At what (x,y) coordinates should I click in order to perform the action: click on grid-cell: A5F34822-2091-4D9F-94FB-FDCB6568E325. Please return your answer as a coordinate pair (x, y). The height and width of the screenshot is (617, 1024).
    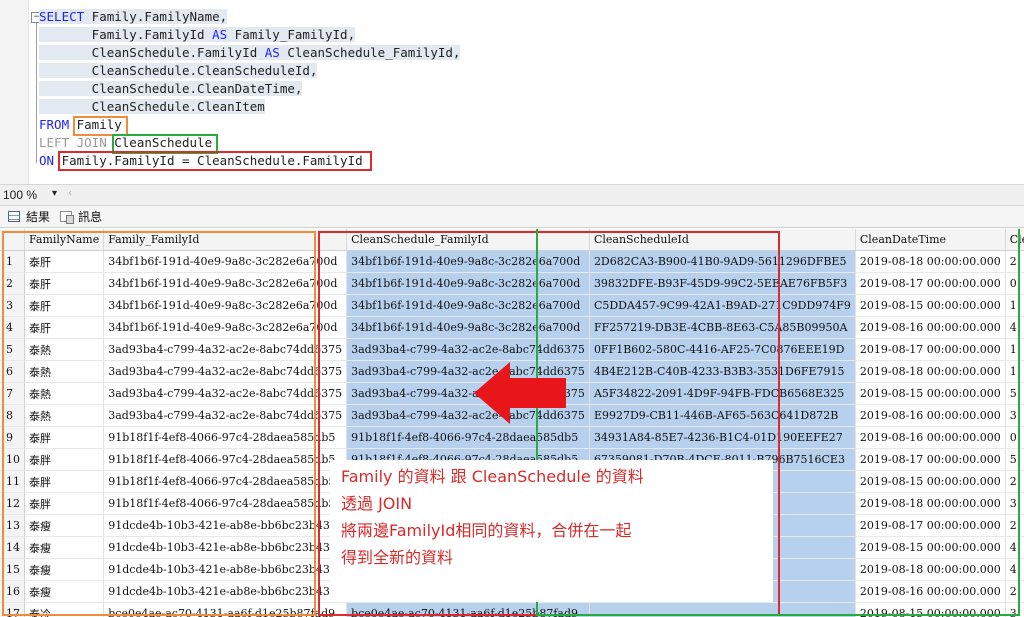
    Looking at the image, I should click on (722, 393).